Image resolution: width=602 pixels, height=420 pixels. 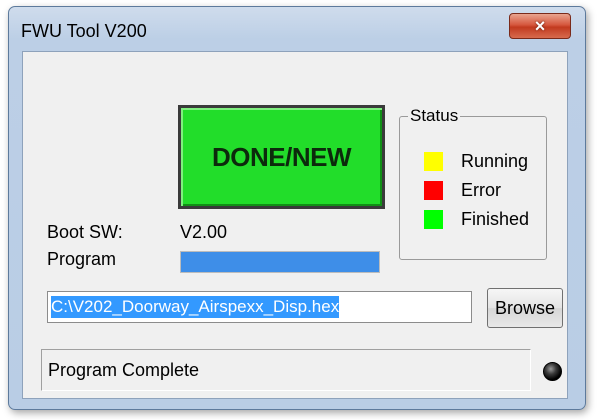 I want to click on status-item-finished: Finished, so click(x=476, y=219).